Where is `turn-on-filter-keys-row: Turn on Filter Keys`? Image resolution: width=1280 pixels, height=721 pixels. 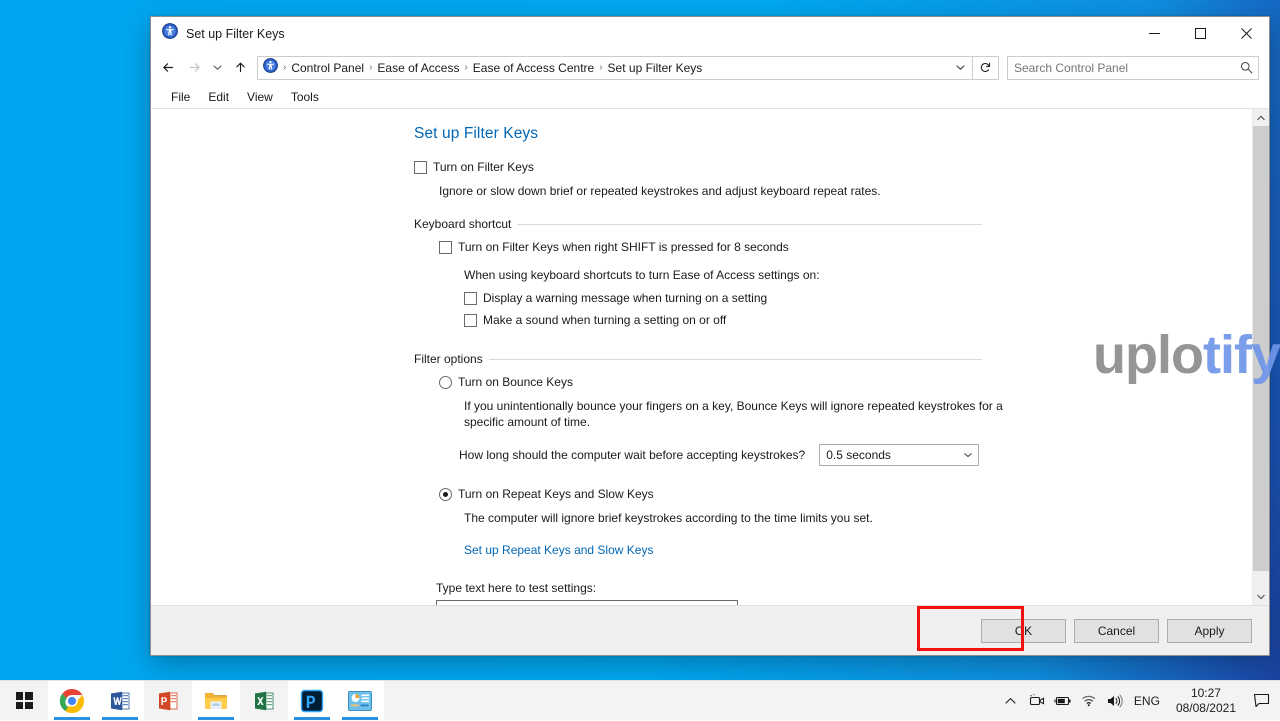 turn-on-filter-keys-row: Turn on Filter Keys is located at coordinates (698, 167).